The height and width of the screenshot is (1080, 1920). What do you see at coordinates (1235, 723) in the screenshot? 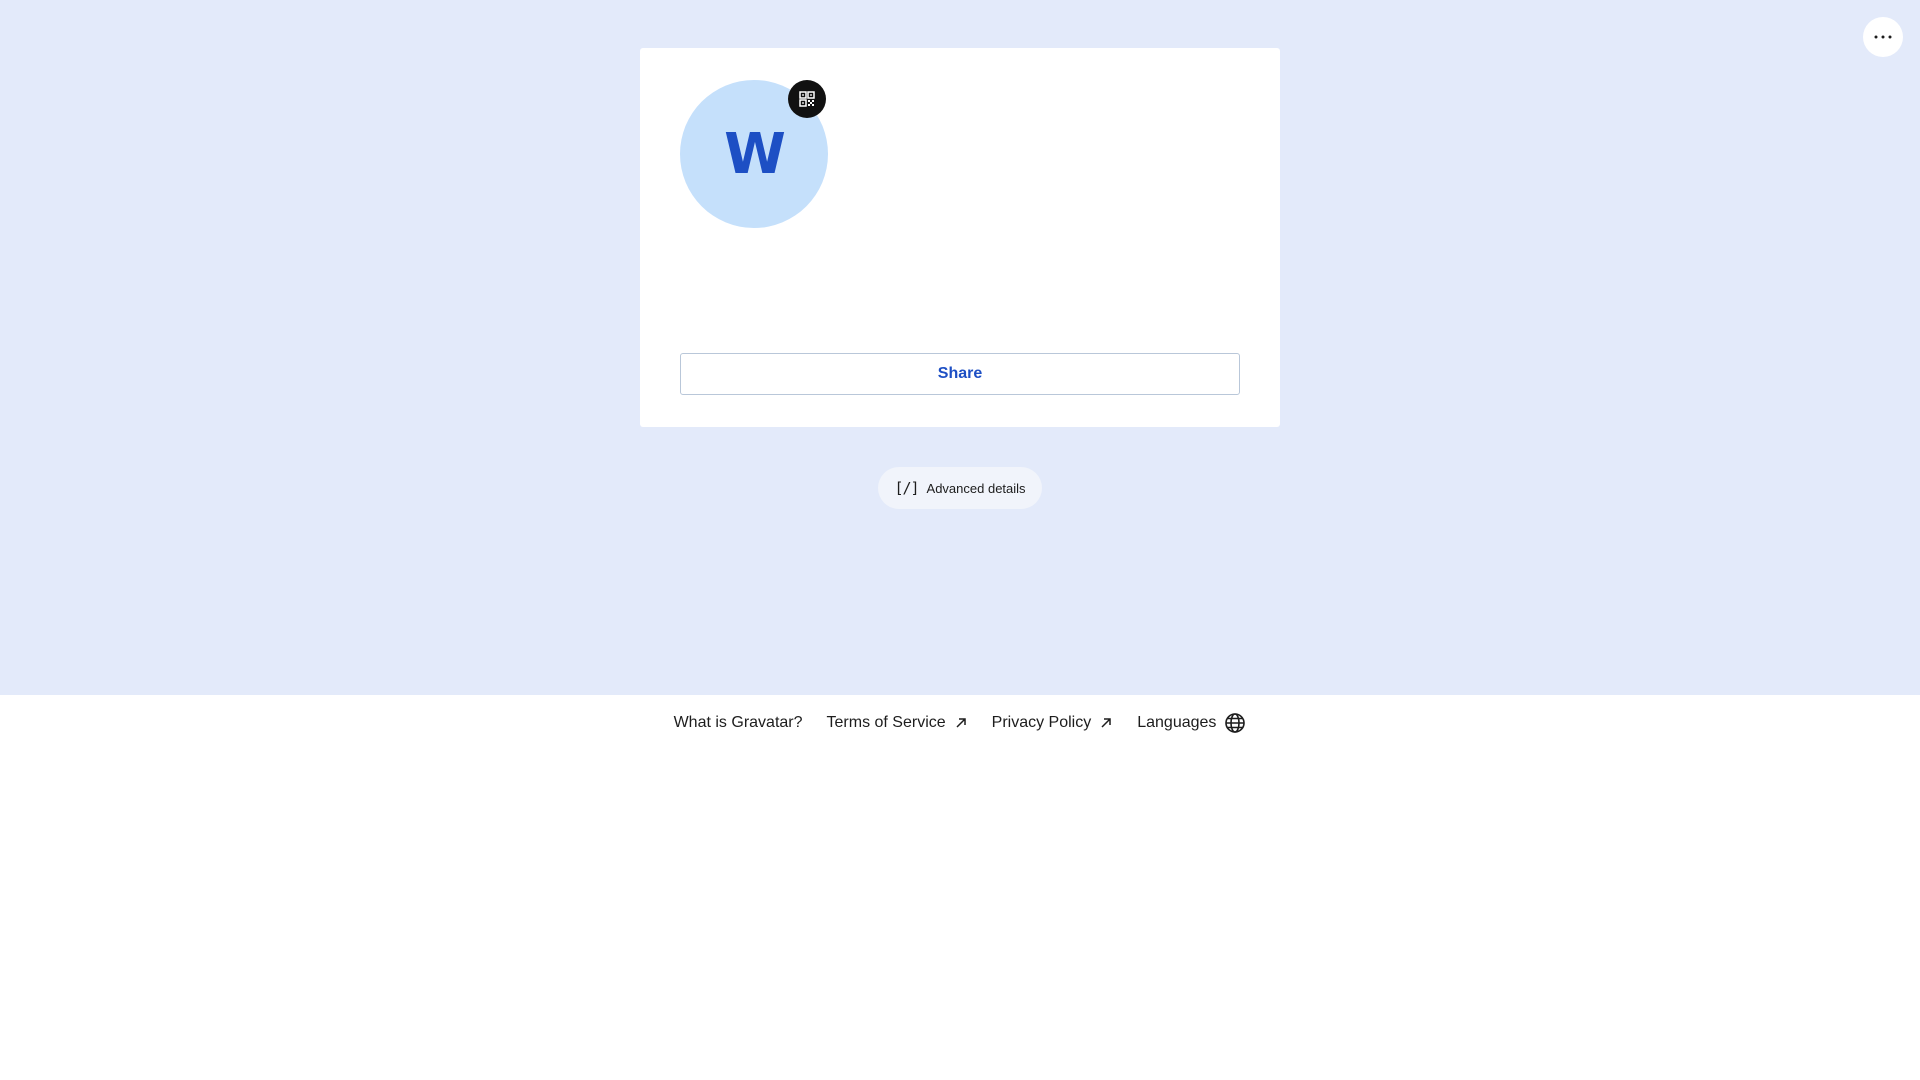
I see `globe-icon` at bounding box center [1235, 723].